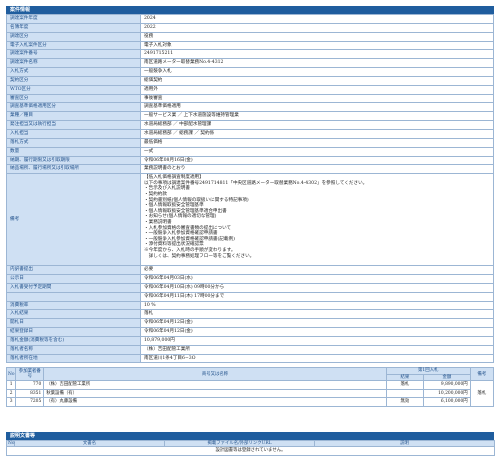 This screenshot has height=460, width=500. What do you see at coordinates (73, 45) in the screenshot?
I see `info-label: 電子入札案件区分` at bounding box center [73, 45].